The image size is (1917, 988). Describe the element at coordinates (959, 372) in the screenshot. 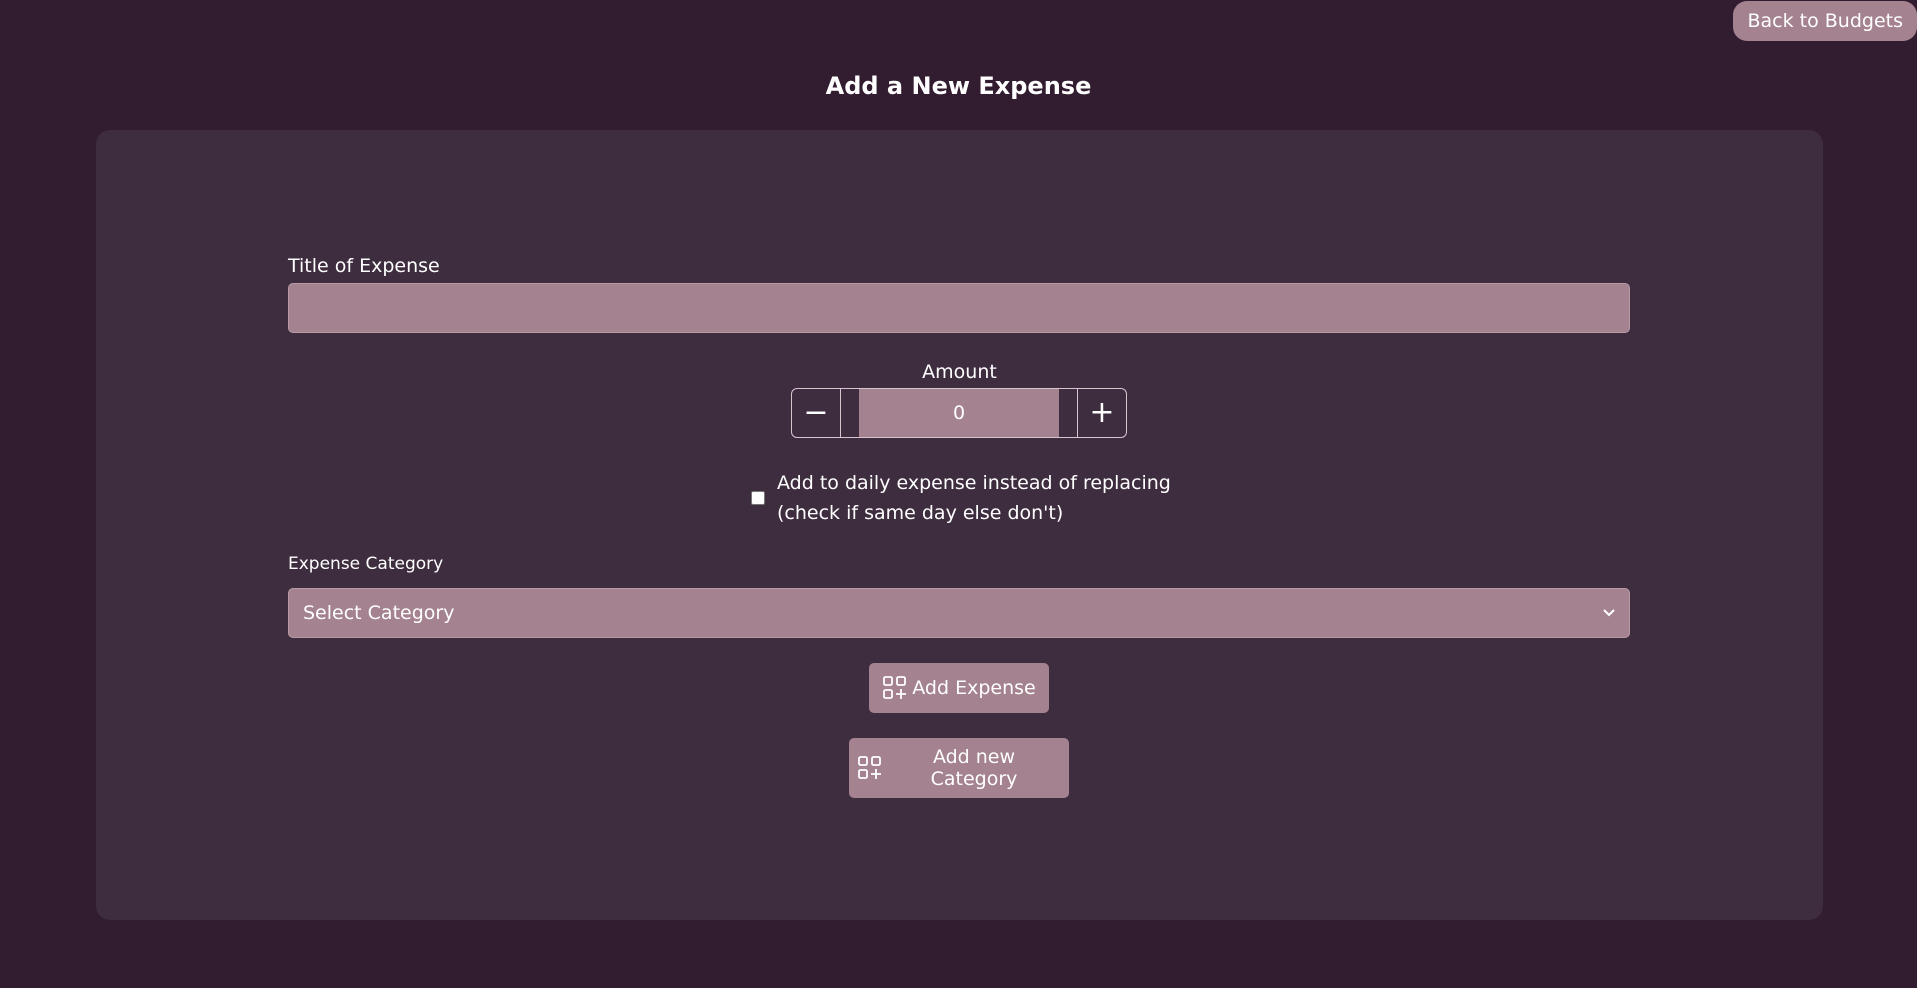

I see `amount-label: Amount` at that location.